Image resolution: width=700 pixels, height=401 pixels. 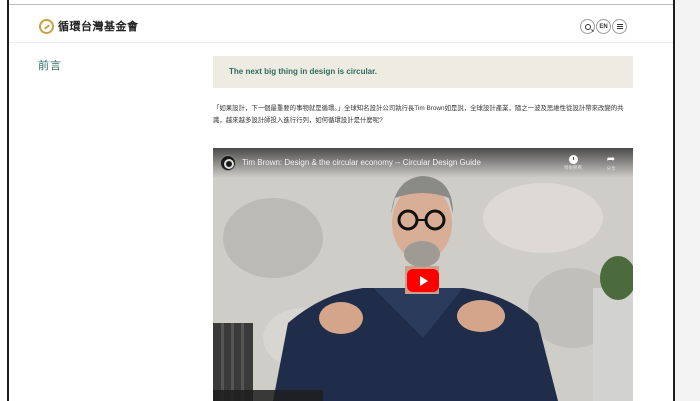 I want to click on logo-text: 循環台灣基金會, so click(x=98, y=27).